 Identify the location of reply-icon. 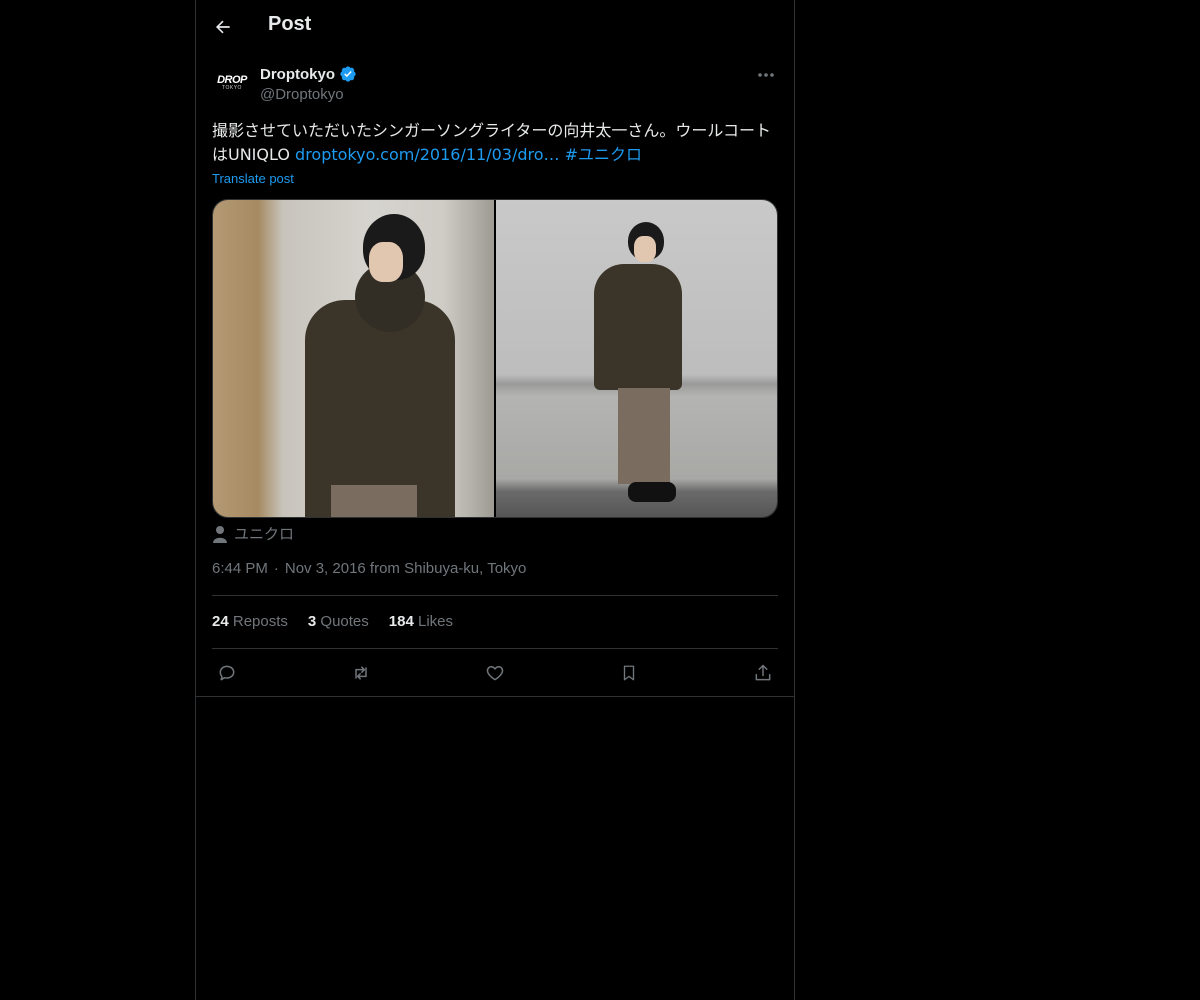
(227, 673).